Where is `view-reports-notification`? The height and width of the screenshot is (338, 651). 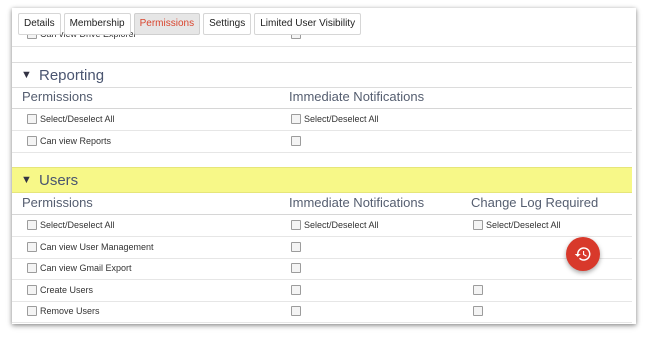
view-reports-notification is located at coordinates (297, 141).